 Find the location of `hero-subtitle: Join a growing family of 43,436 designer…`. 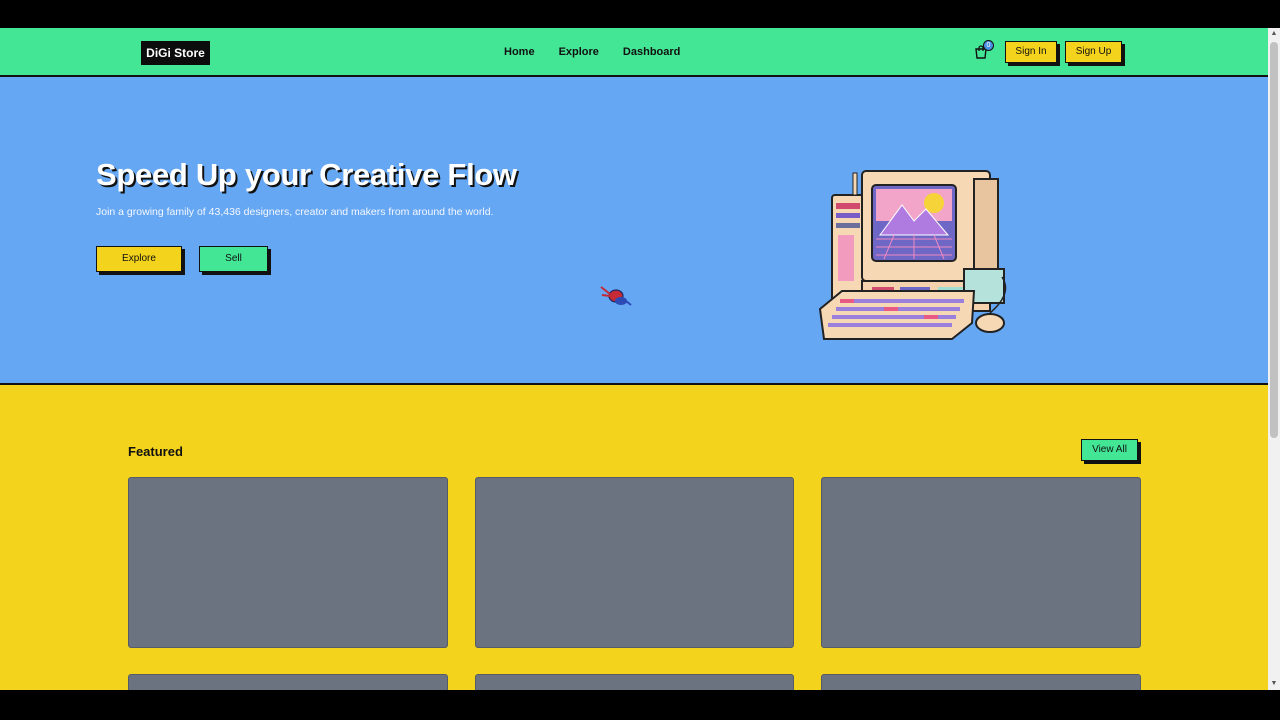

hero-subtitle: Join a growing family of 43,436 designer… is located at coordinates (295, 212).